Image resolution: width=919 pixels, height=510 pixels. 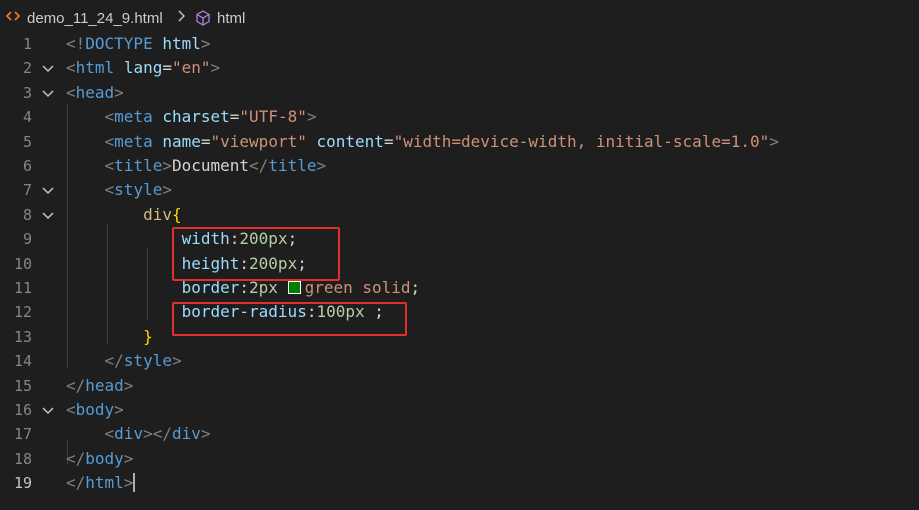 I want to click on line-number: 5, so click(x=27, y=141).